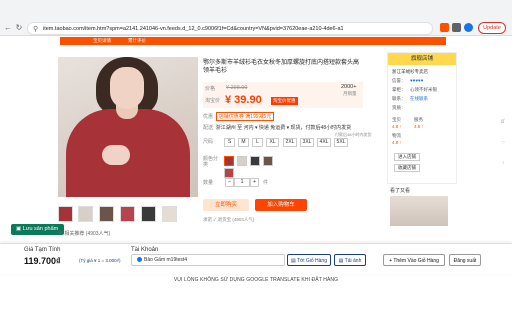 Image resolution: width=512 pixels, height=320 pixels. I want to click on qty-input: 1, so click(242, 182).